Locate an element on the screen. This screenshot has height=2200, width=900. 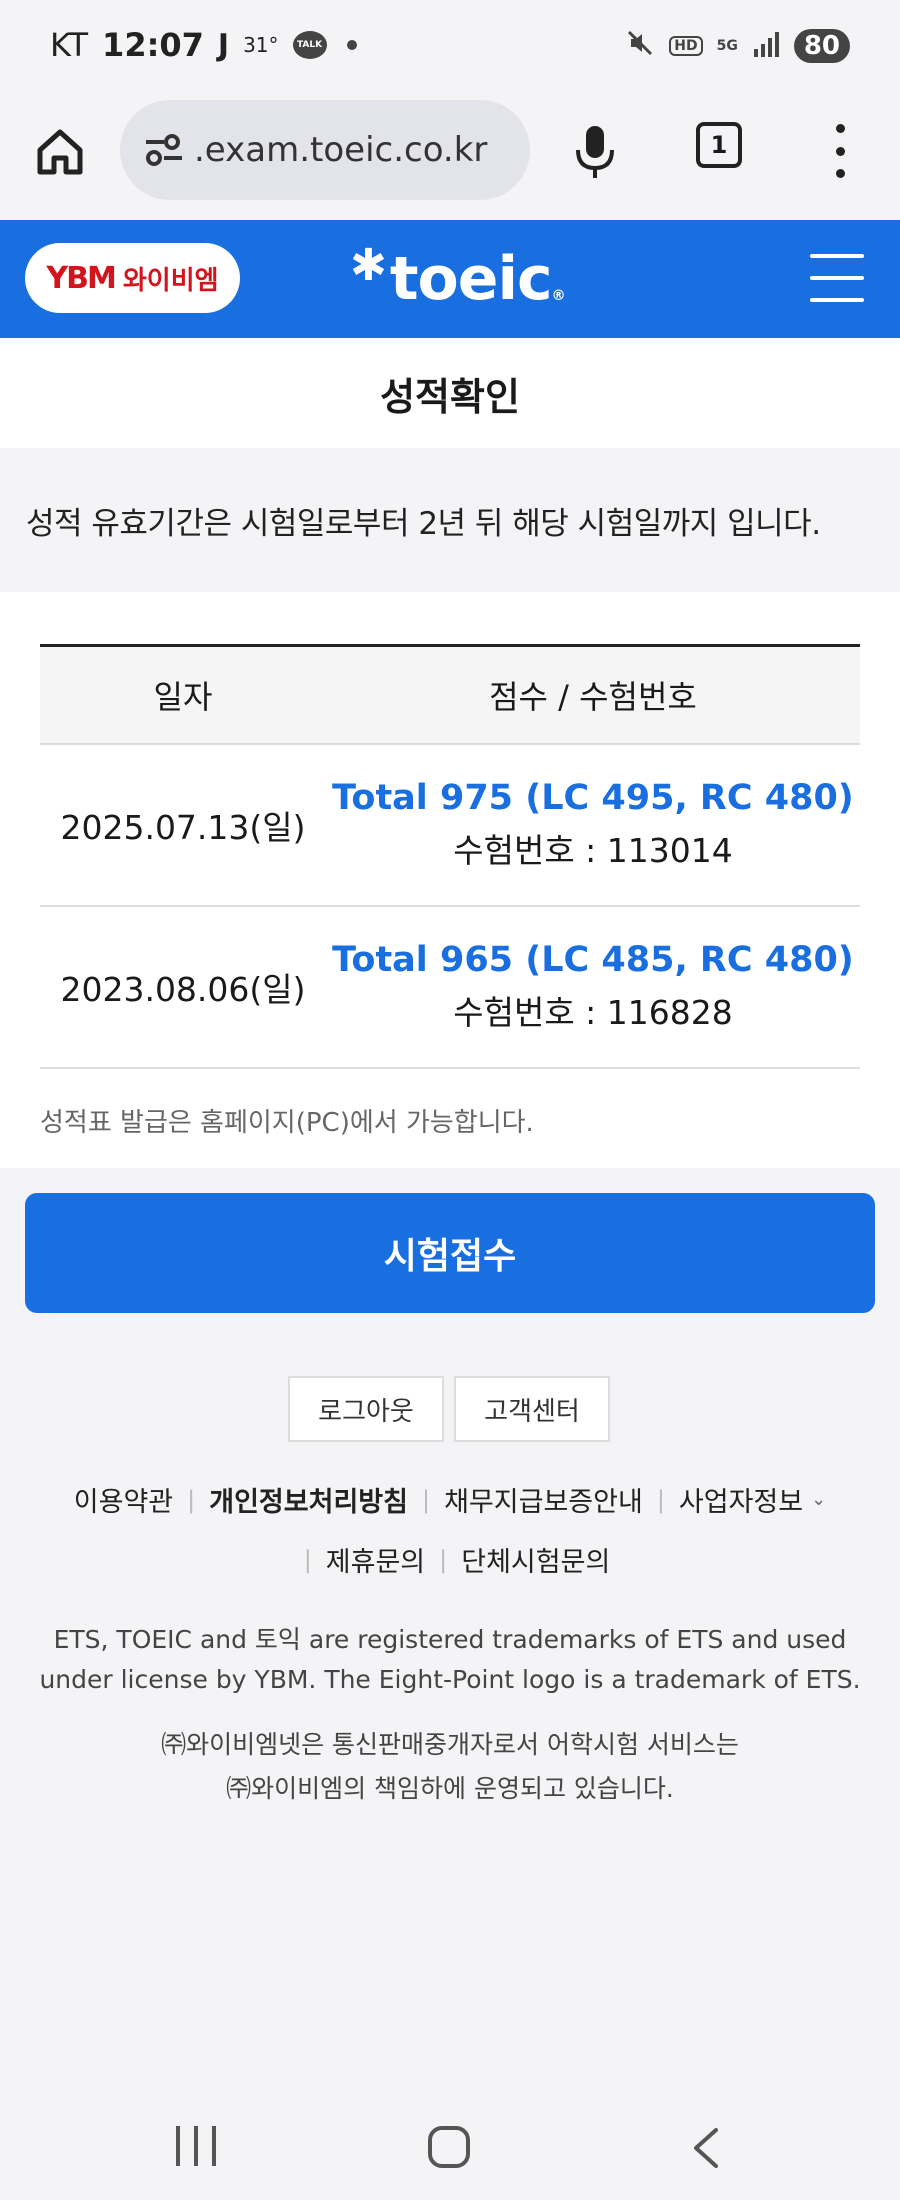
validity-notice: 성적 유효기간은 시험일로부터 2년 뒤 해당 시험일까지 입니다. is located at coordinates (450, 520).